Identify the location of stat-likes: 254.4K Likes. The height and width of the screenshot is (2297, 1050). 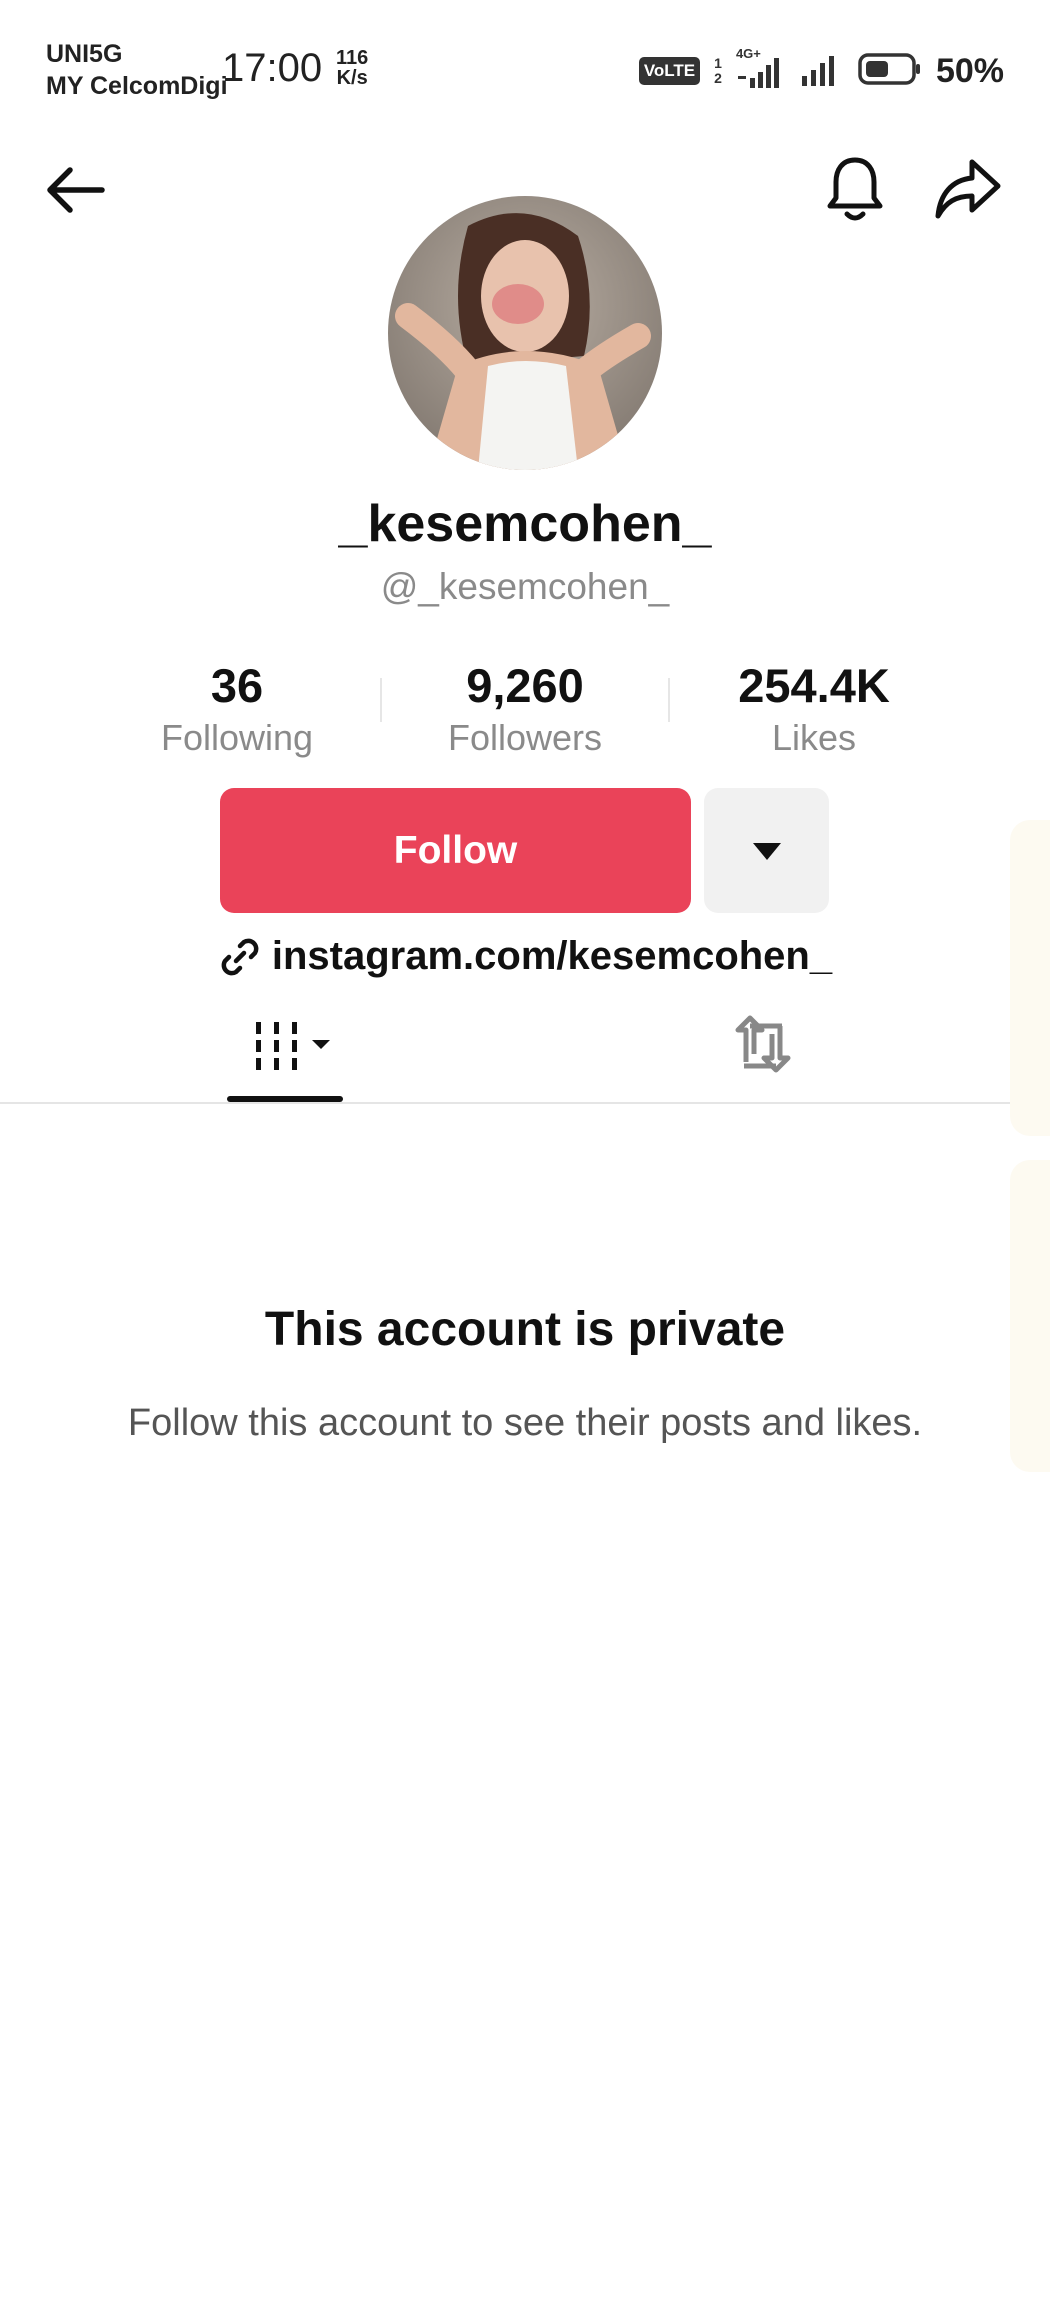
(814, 708).